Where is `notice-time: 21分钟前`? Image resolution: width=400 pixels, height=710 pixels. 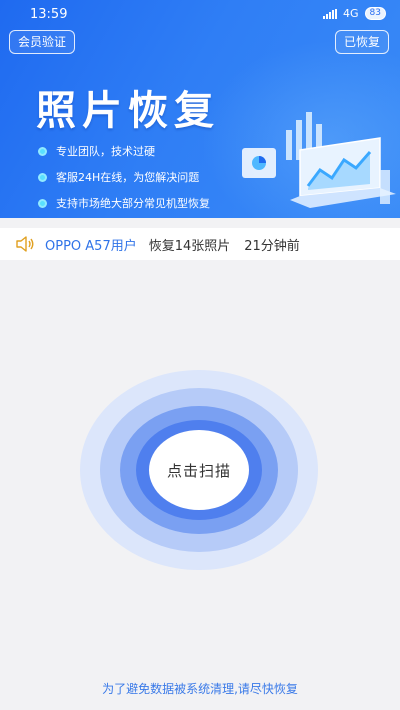 notice-time: 21分钟前 is located at coordinates (272, 246).